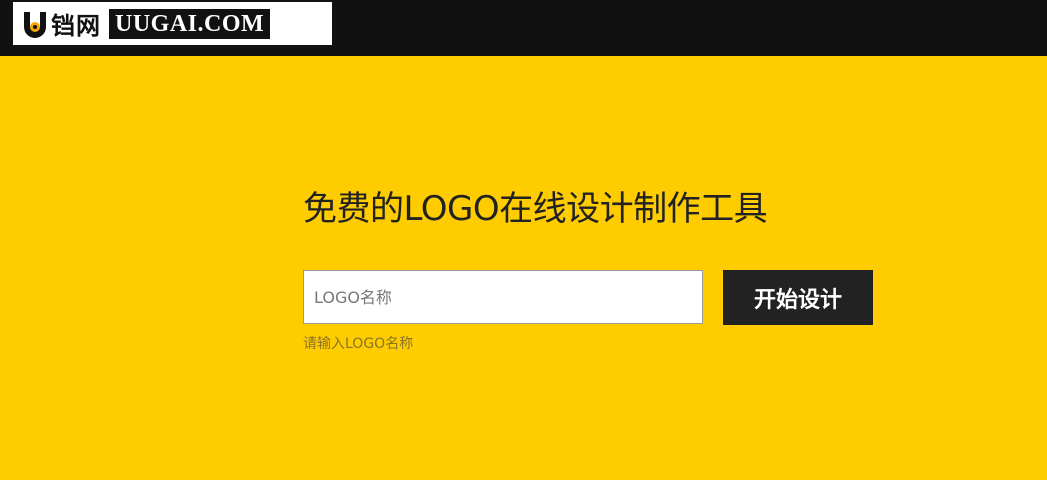 The height and width of the screenshot is (480, 1047). Describe the element at coordinates (358, 344) in the screenshot. I see `input-hint: 请输入LOGO名称` at that location.